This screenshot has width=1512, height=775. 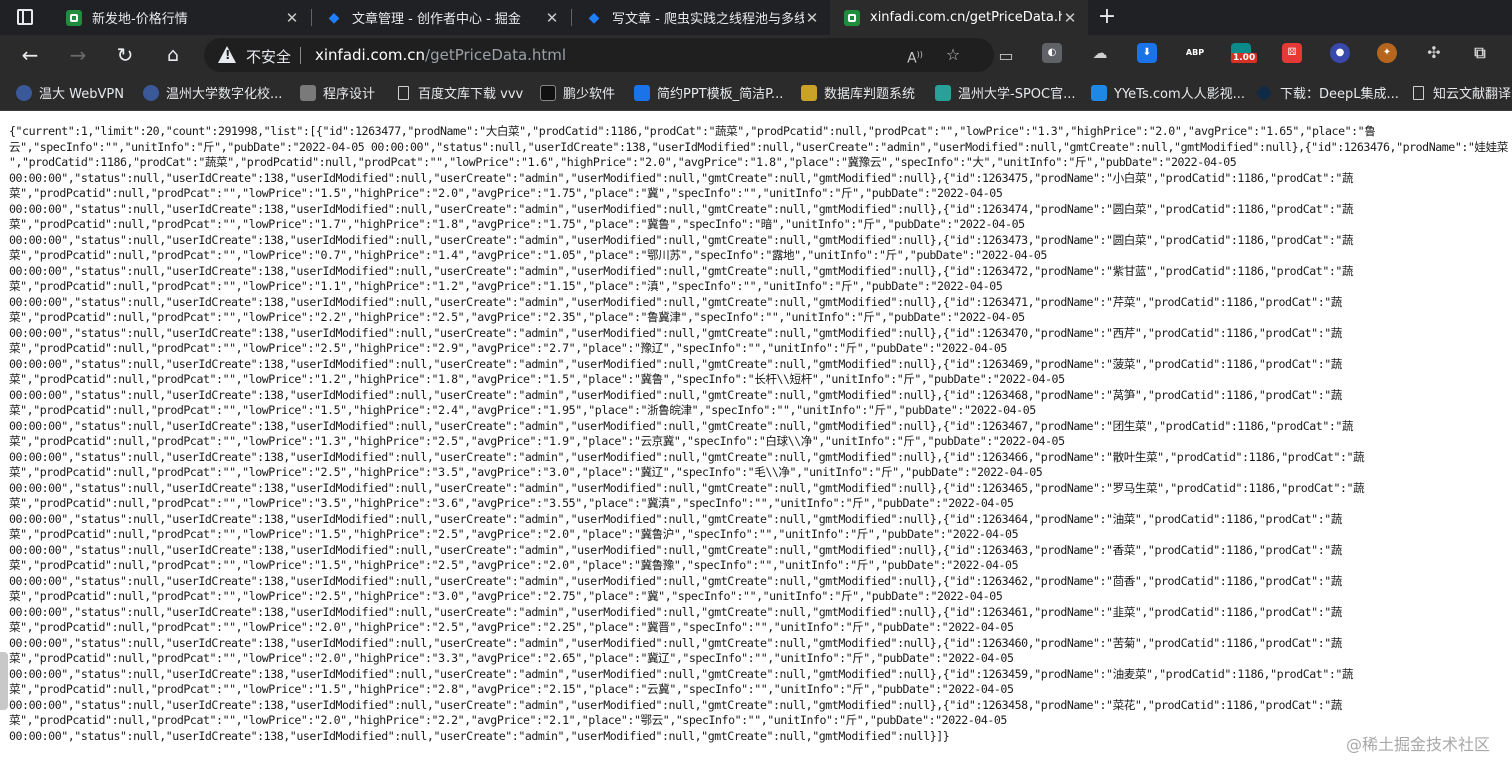 I want to click on security-status: 不安全, so click(x=268, y=56).